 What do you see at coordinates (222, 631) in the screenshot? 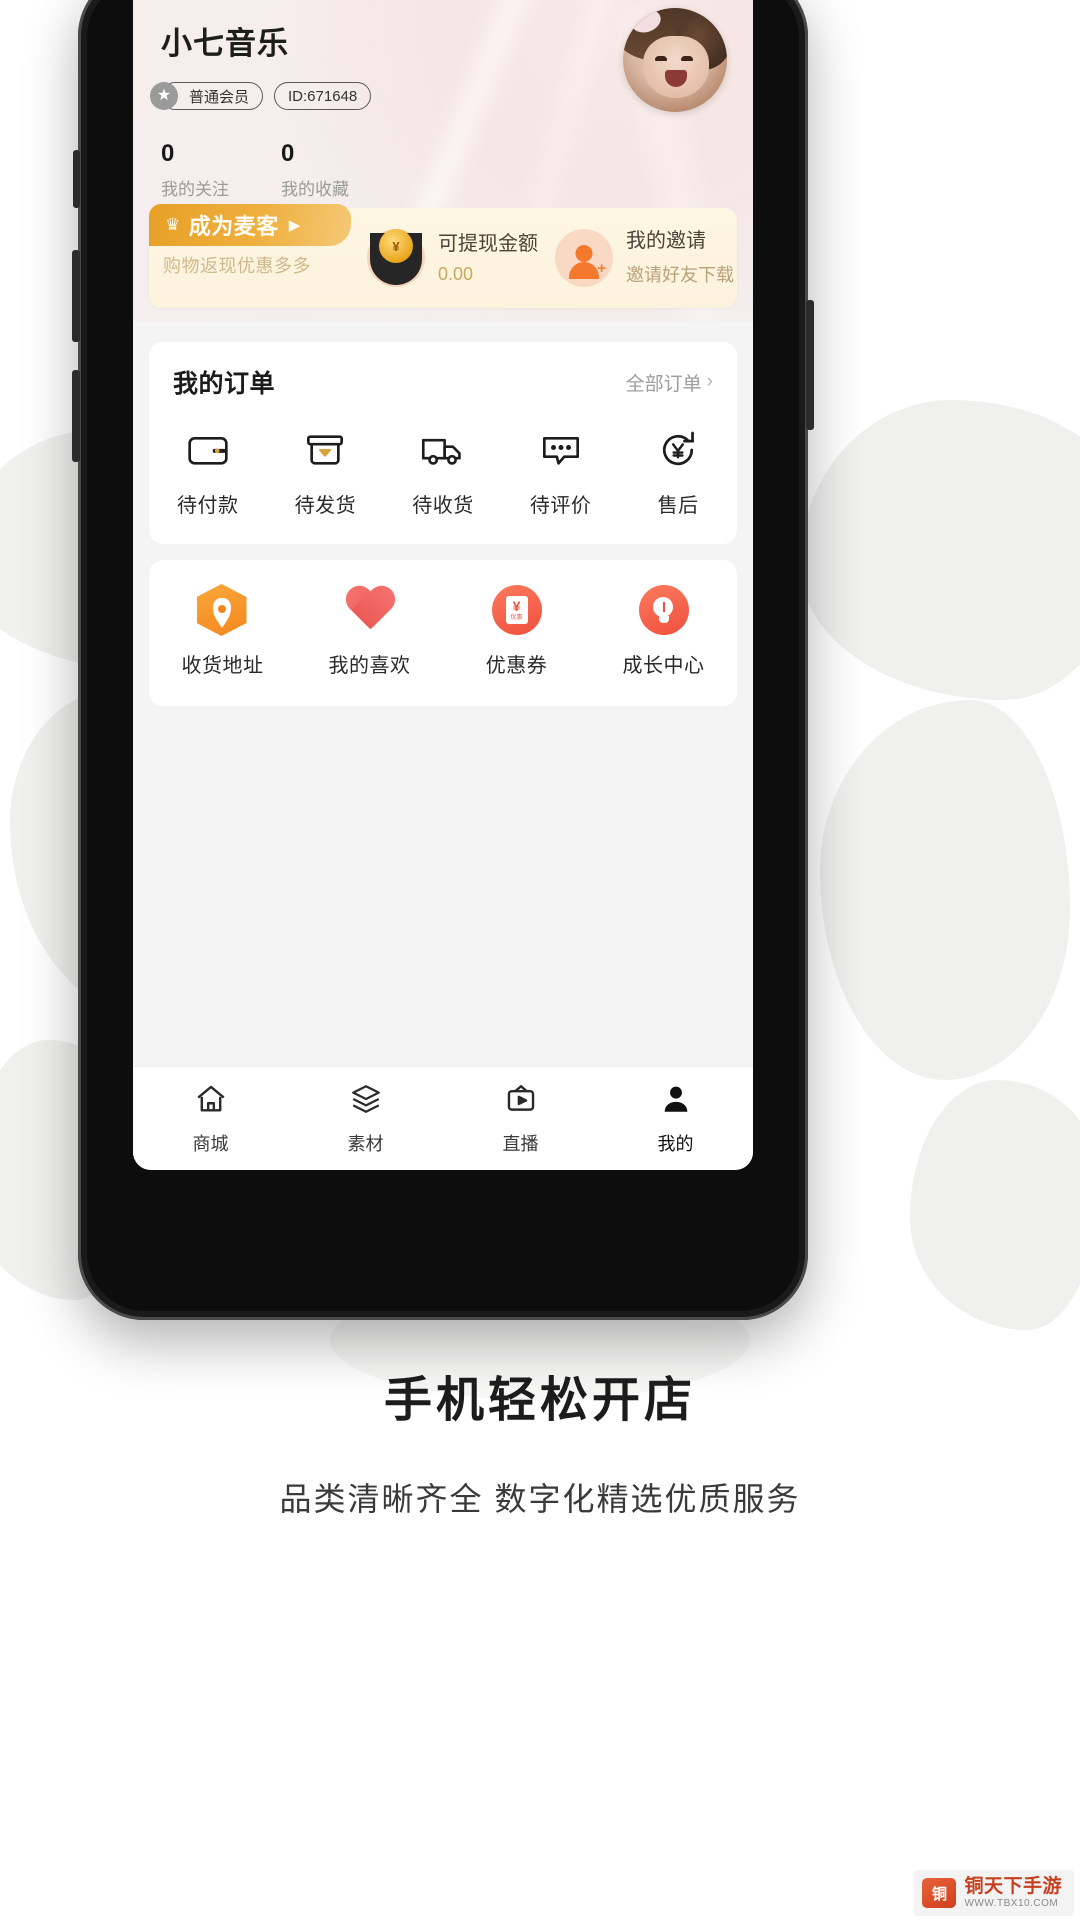
I see `tool-shipping-address: 收货地址` at bounding box center [222, 631].